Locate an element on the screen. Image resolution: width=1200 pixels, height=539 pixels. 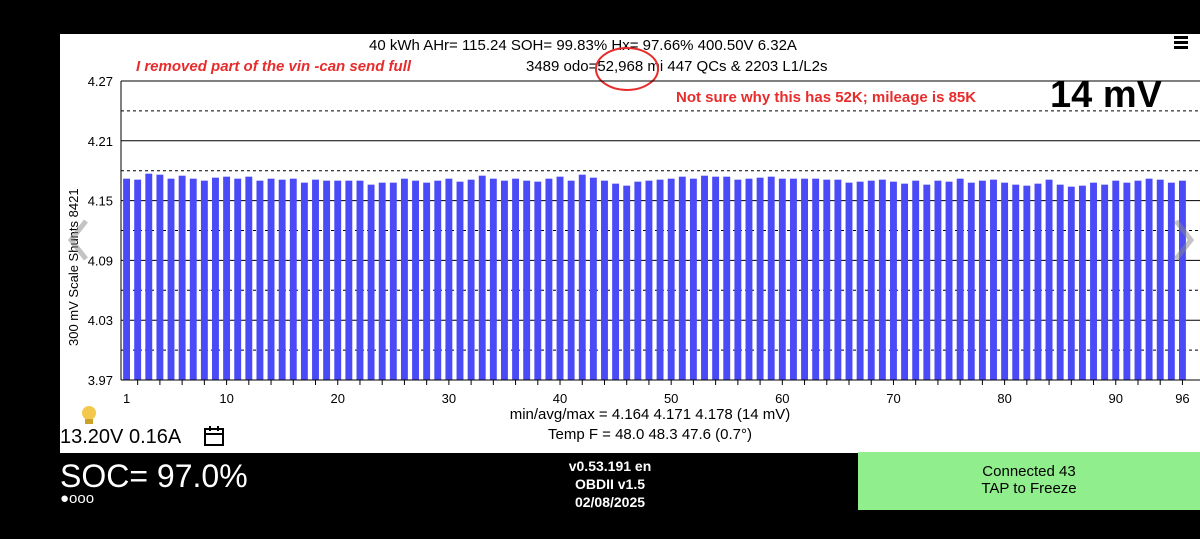
x-tick-label: 20 is located at coordinates (338, 398).